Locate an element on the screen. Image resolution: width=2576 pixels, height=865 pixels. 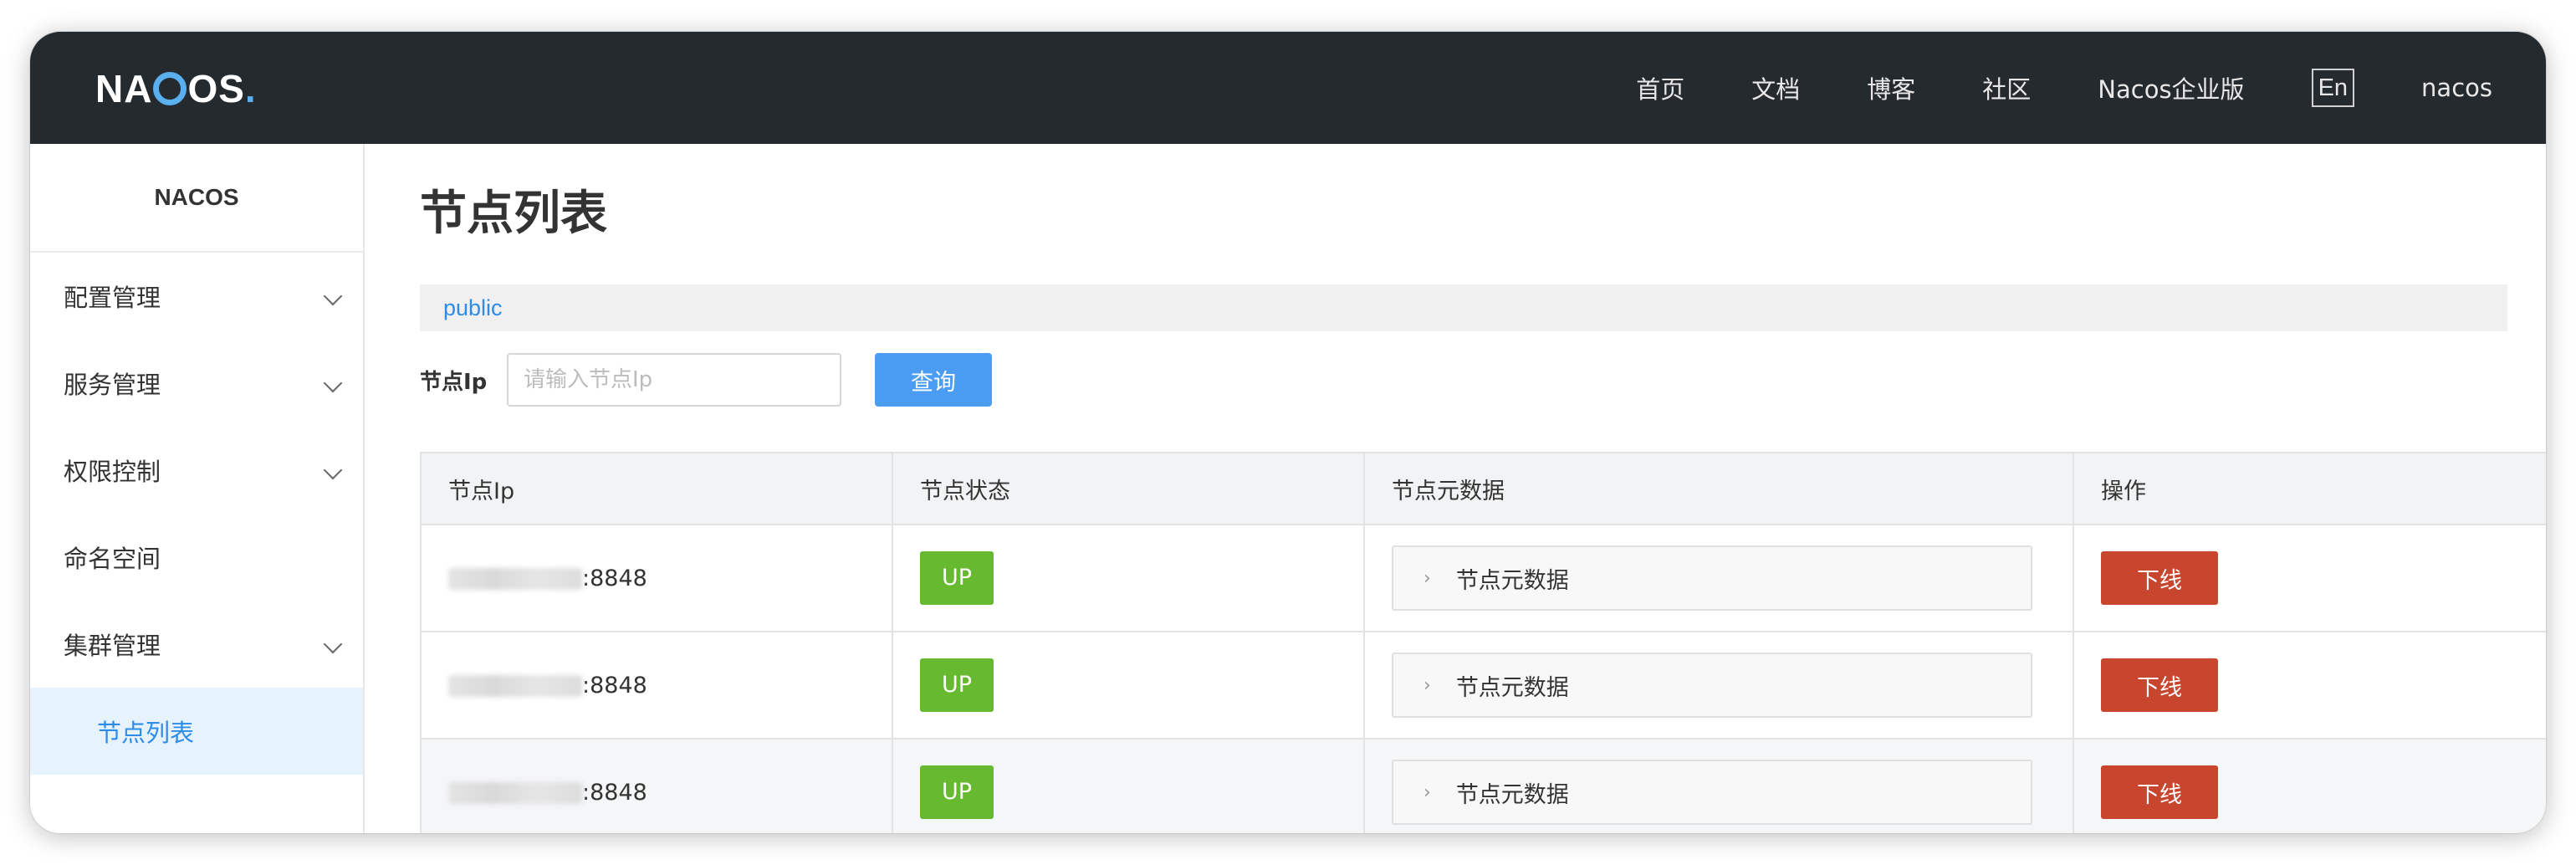
node-ip-search-input is located at coordinates (674, 380).